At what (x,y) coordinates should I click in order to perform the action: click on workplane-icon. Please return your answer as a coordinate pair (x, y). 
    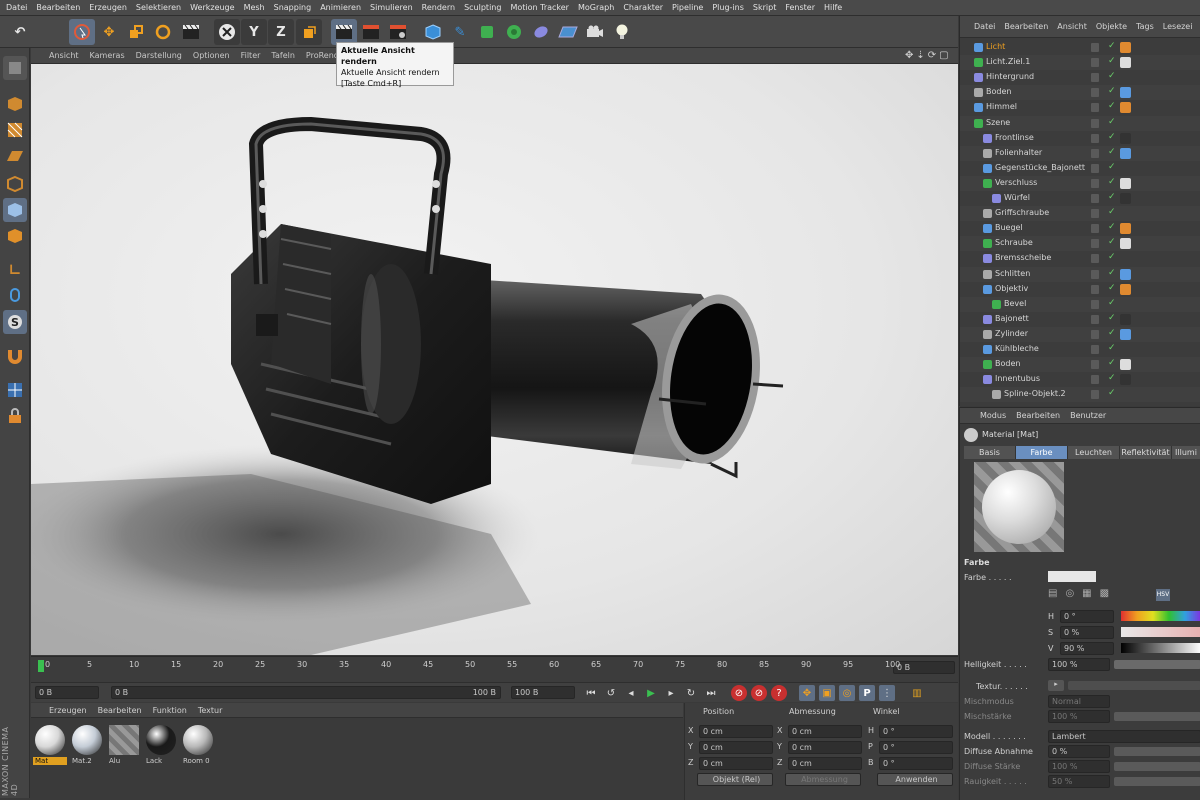
    Looking at the image, I should click on (15, 156).